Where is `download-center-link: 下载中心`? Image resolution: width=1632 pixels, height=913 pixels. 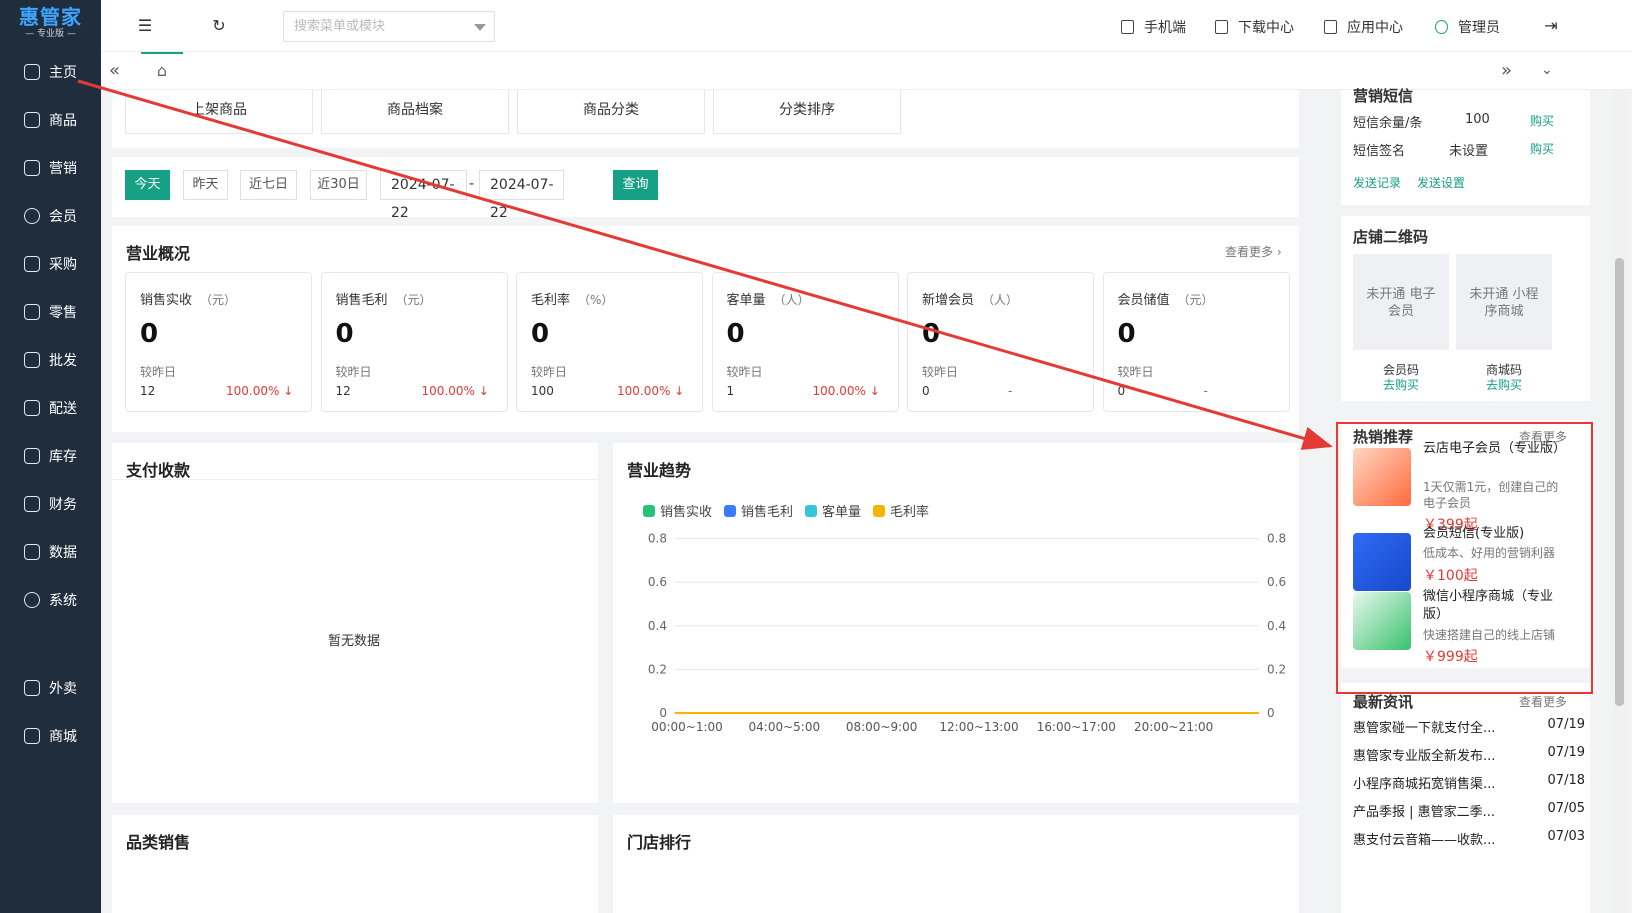 download-center-link: 下载中心 is located at coordinates (1254, 27).